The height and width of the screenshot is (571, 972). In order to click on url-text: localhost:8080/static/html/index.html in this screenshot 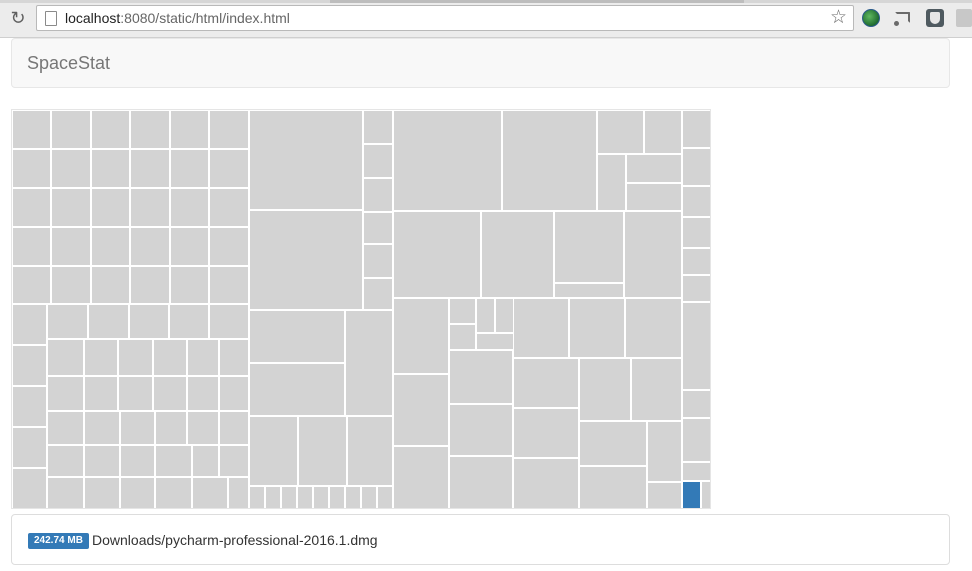, I will do `click(177, 18)`.